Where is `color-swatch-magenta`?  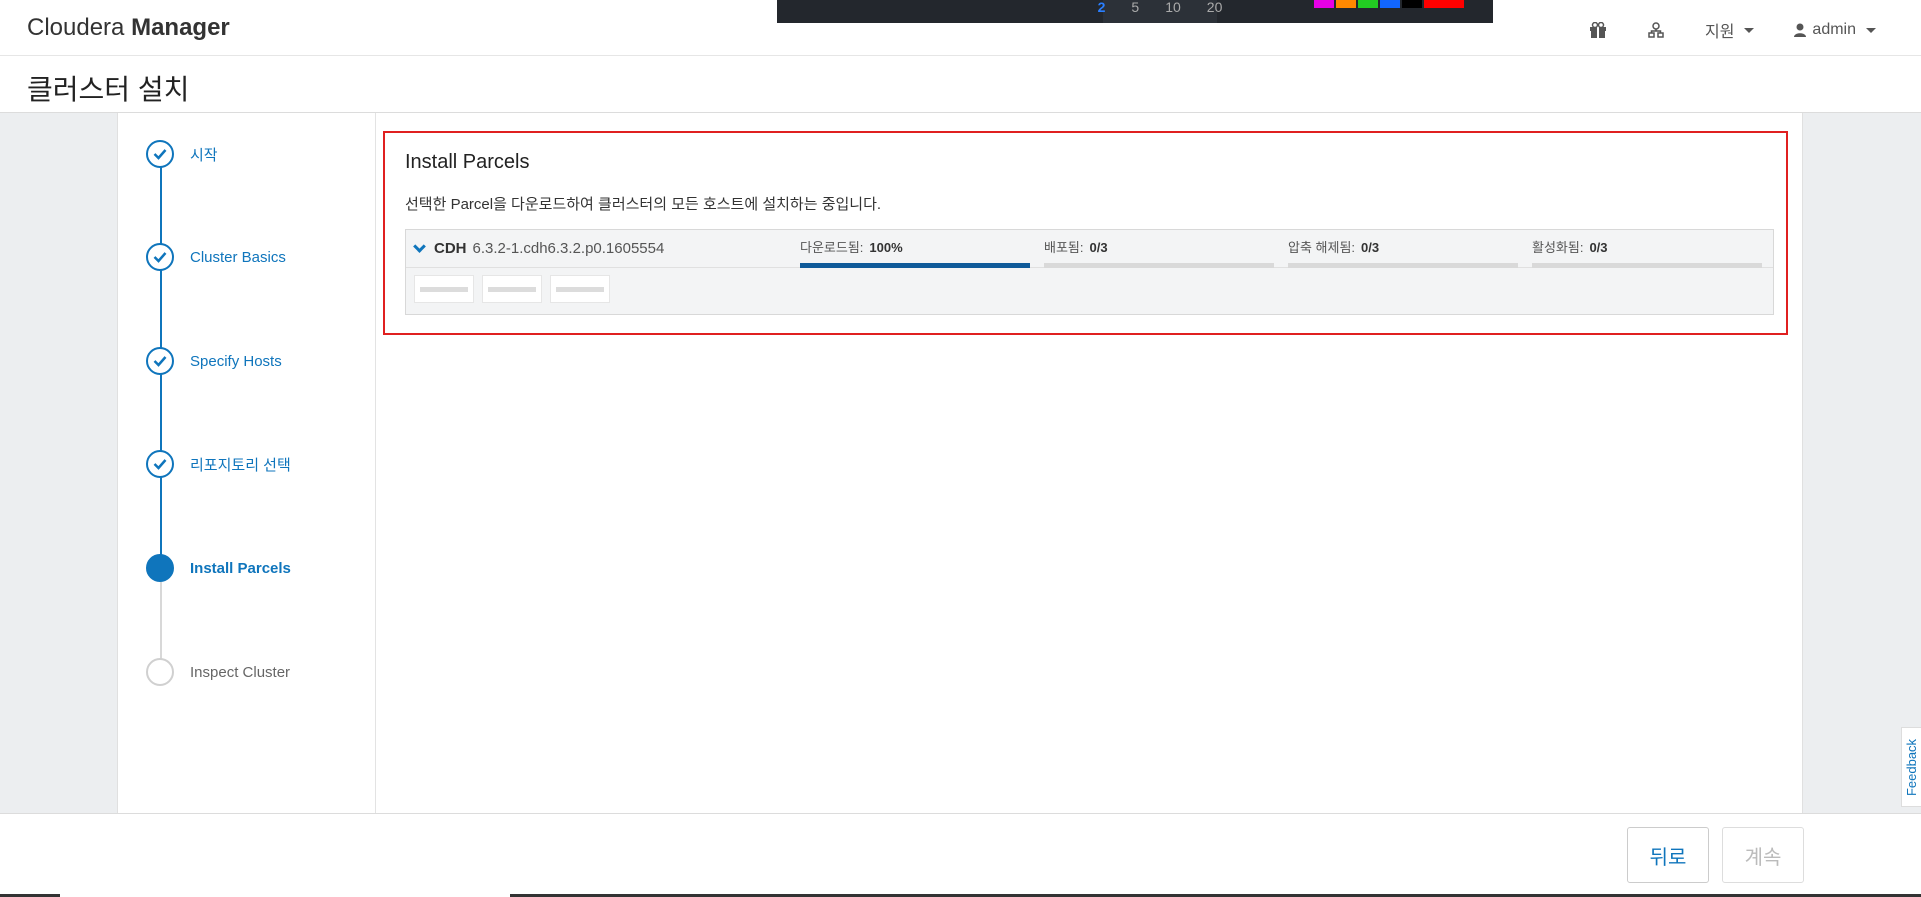 color-swatch-magenta is located at coordinates (1324, 4).